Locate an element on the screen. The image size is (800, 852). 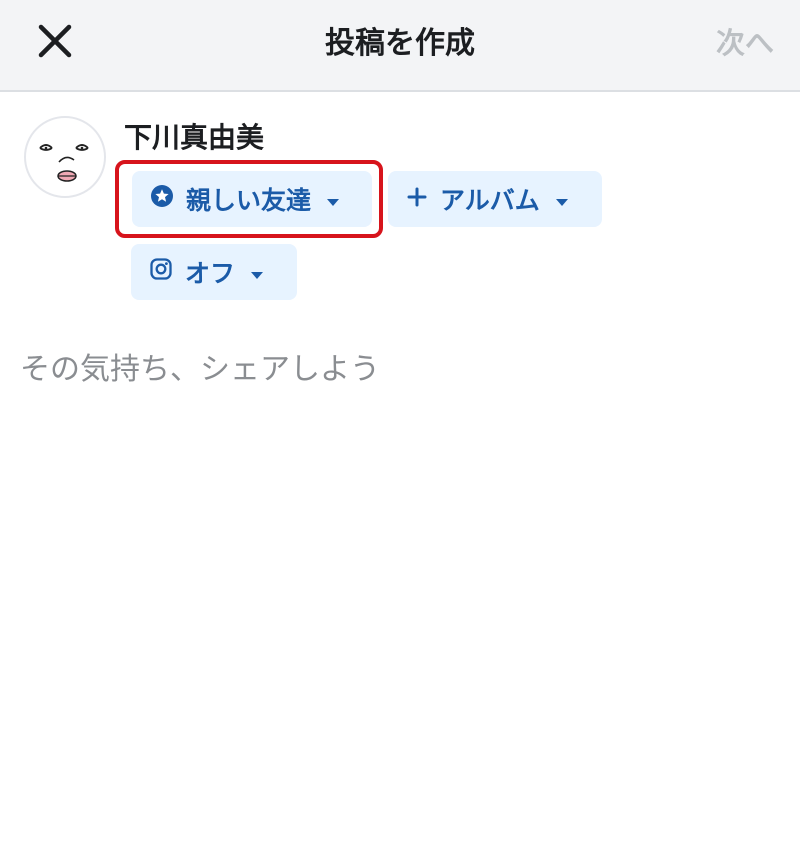
top-bar: 投稿を作成 次へ is located at coordinates (400, 46).